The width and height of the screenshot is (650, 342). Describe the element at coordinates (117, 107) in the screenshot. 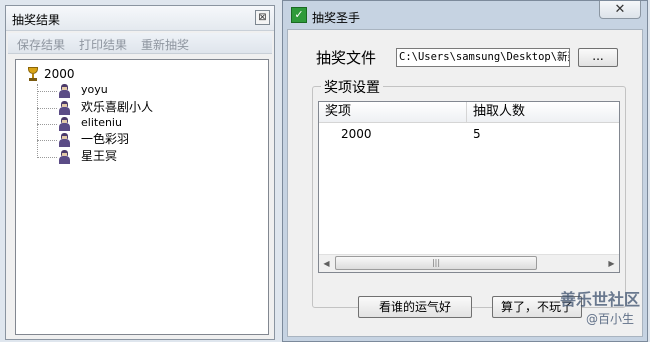

I see `tree-winner-2: 欢乐喜剧小人` at that location.